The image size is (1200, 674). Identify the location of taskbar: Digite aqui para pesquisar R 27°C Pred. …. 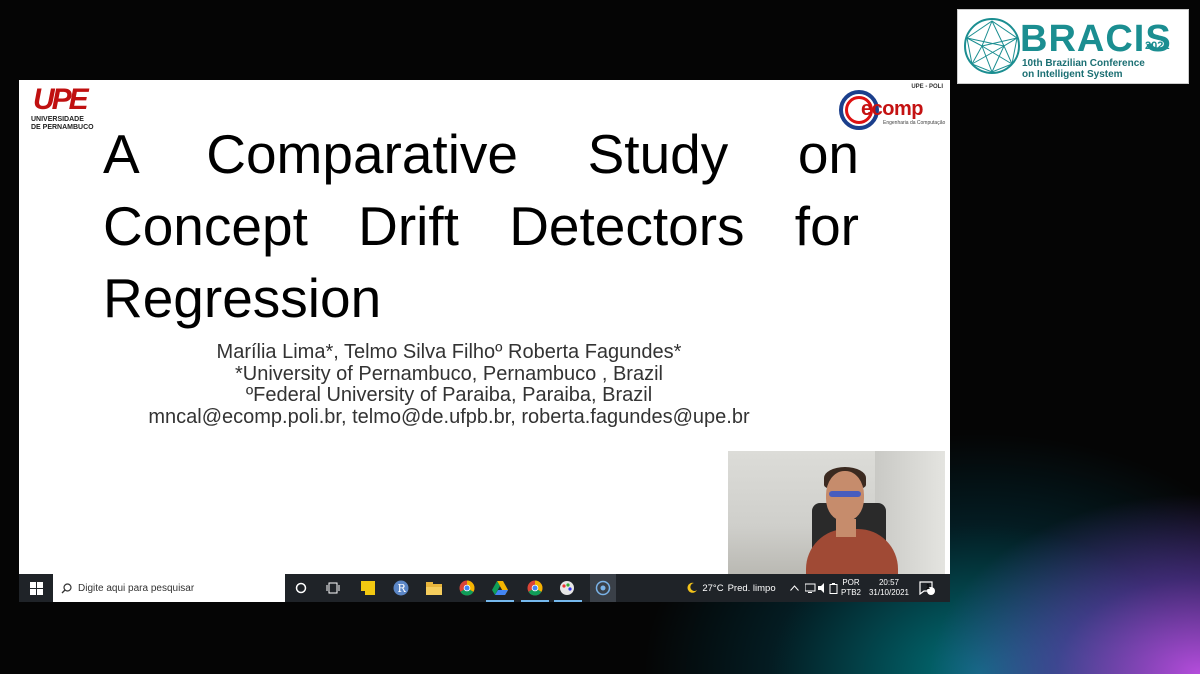
(484, 588).